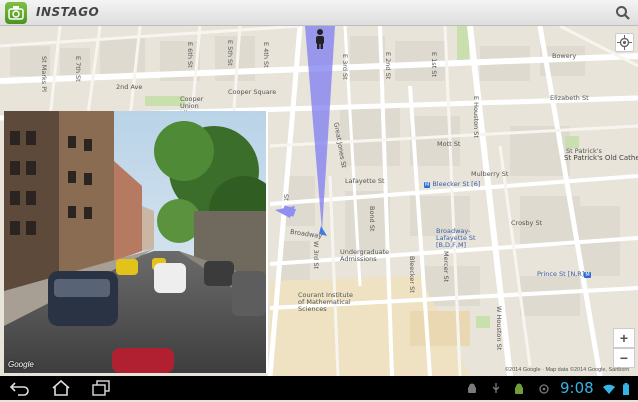 This screenshot has height=402, width=638. I want to click on map-label: E 7th St, so click(78, 69).